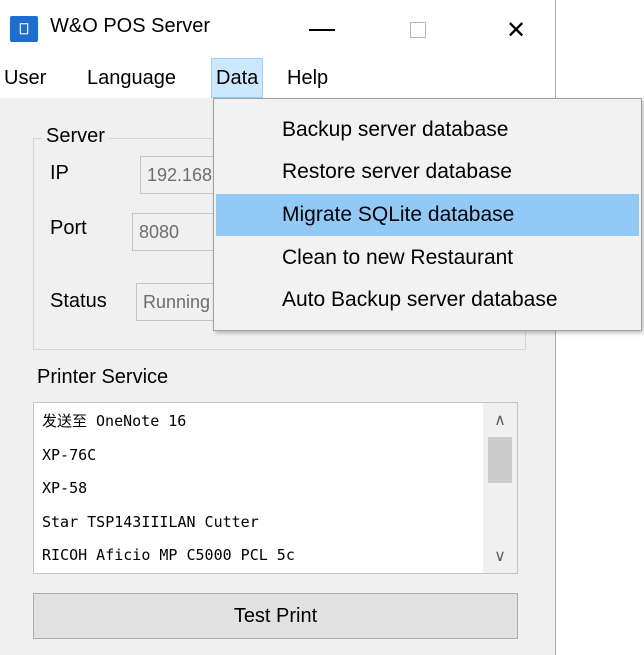 Image resolution: width=644 pixels, height=655 pixels. I want to click on close-button: ✕, so click(516, 30).